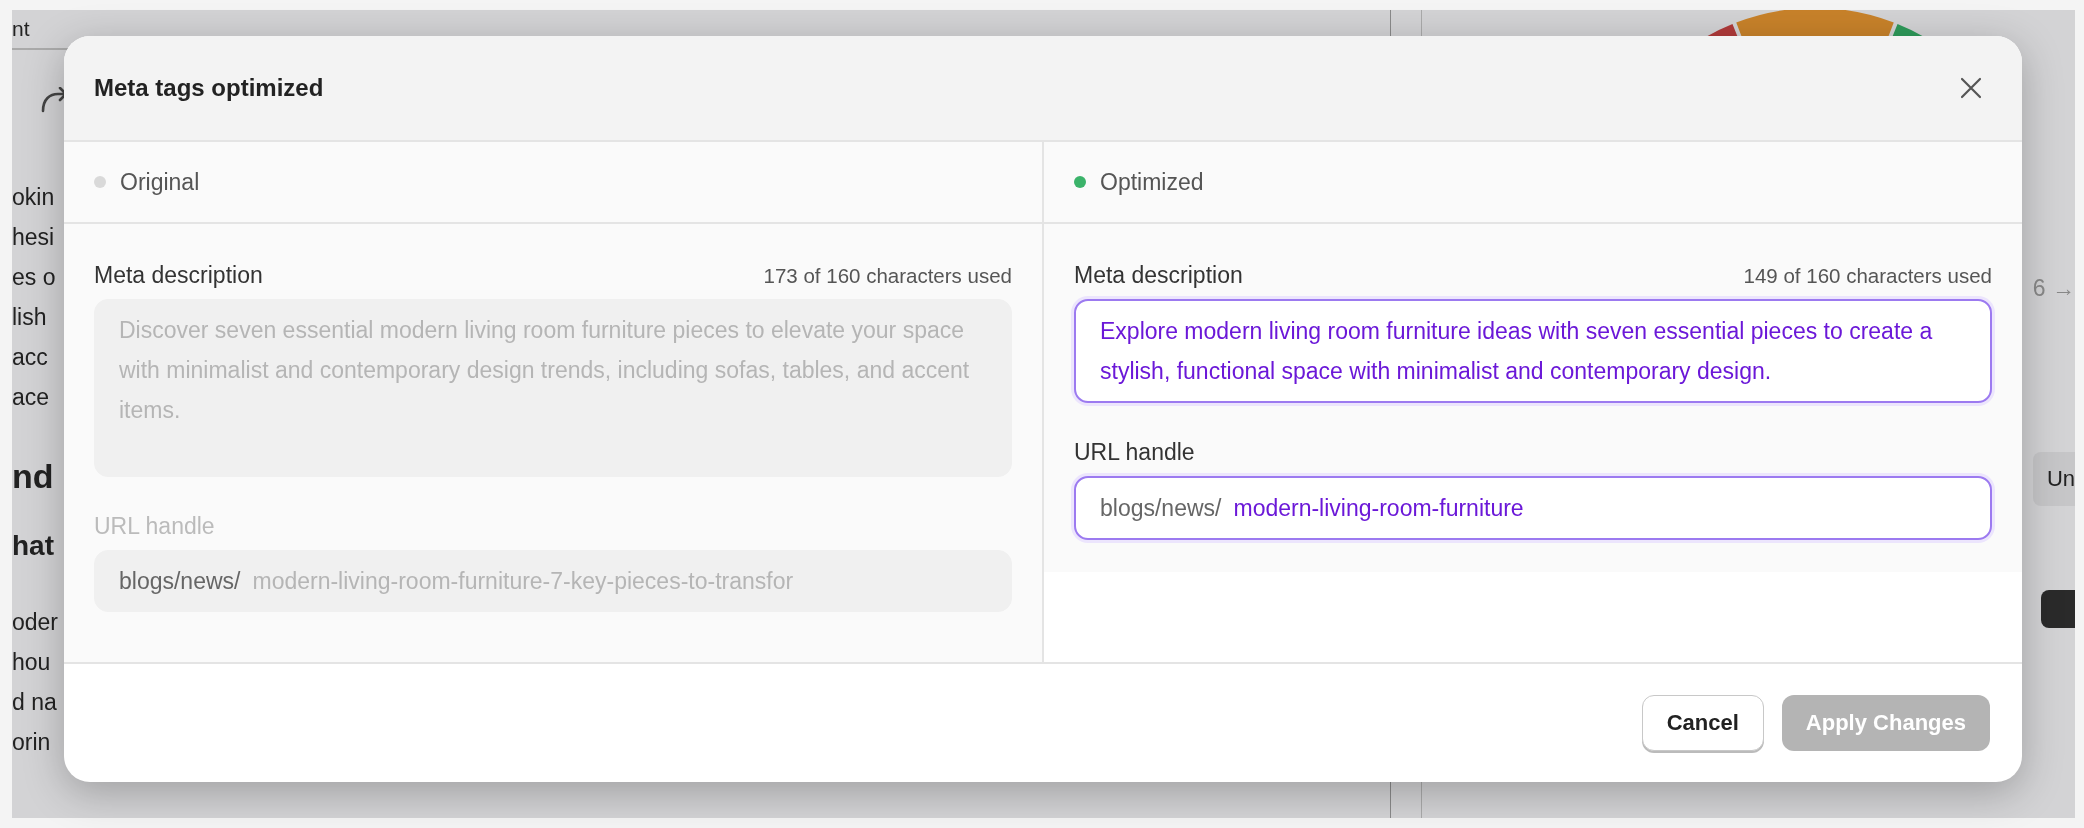 The height and width of the screenshot is (828, 2084). Describe the element at coordinates (1533, 508) in the screenshot. I see `url-field: blogs/news/ modern-living-room-furniture` at that location.